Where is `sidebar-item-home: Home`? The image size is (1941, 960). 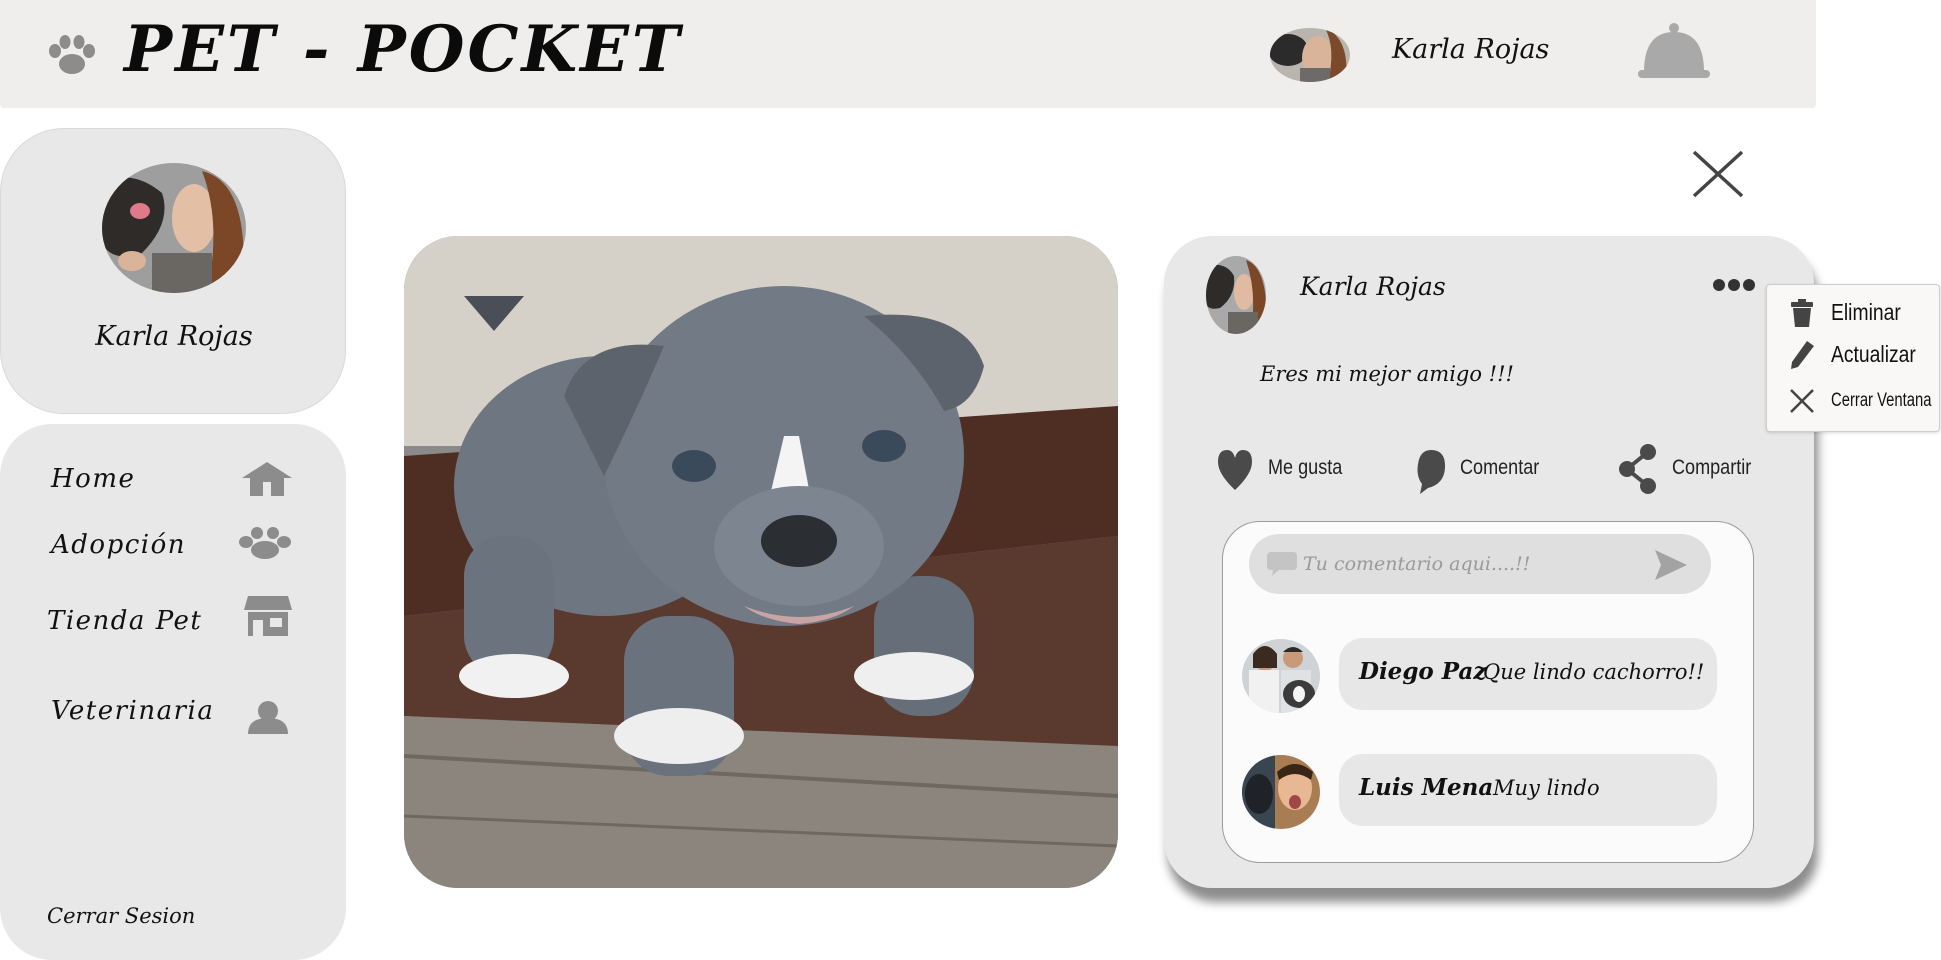
sidebar-item-home: Home is located at coordinates (173, 482).